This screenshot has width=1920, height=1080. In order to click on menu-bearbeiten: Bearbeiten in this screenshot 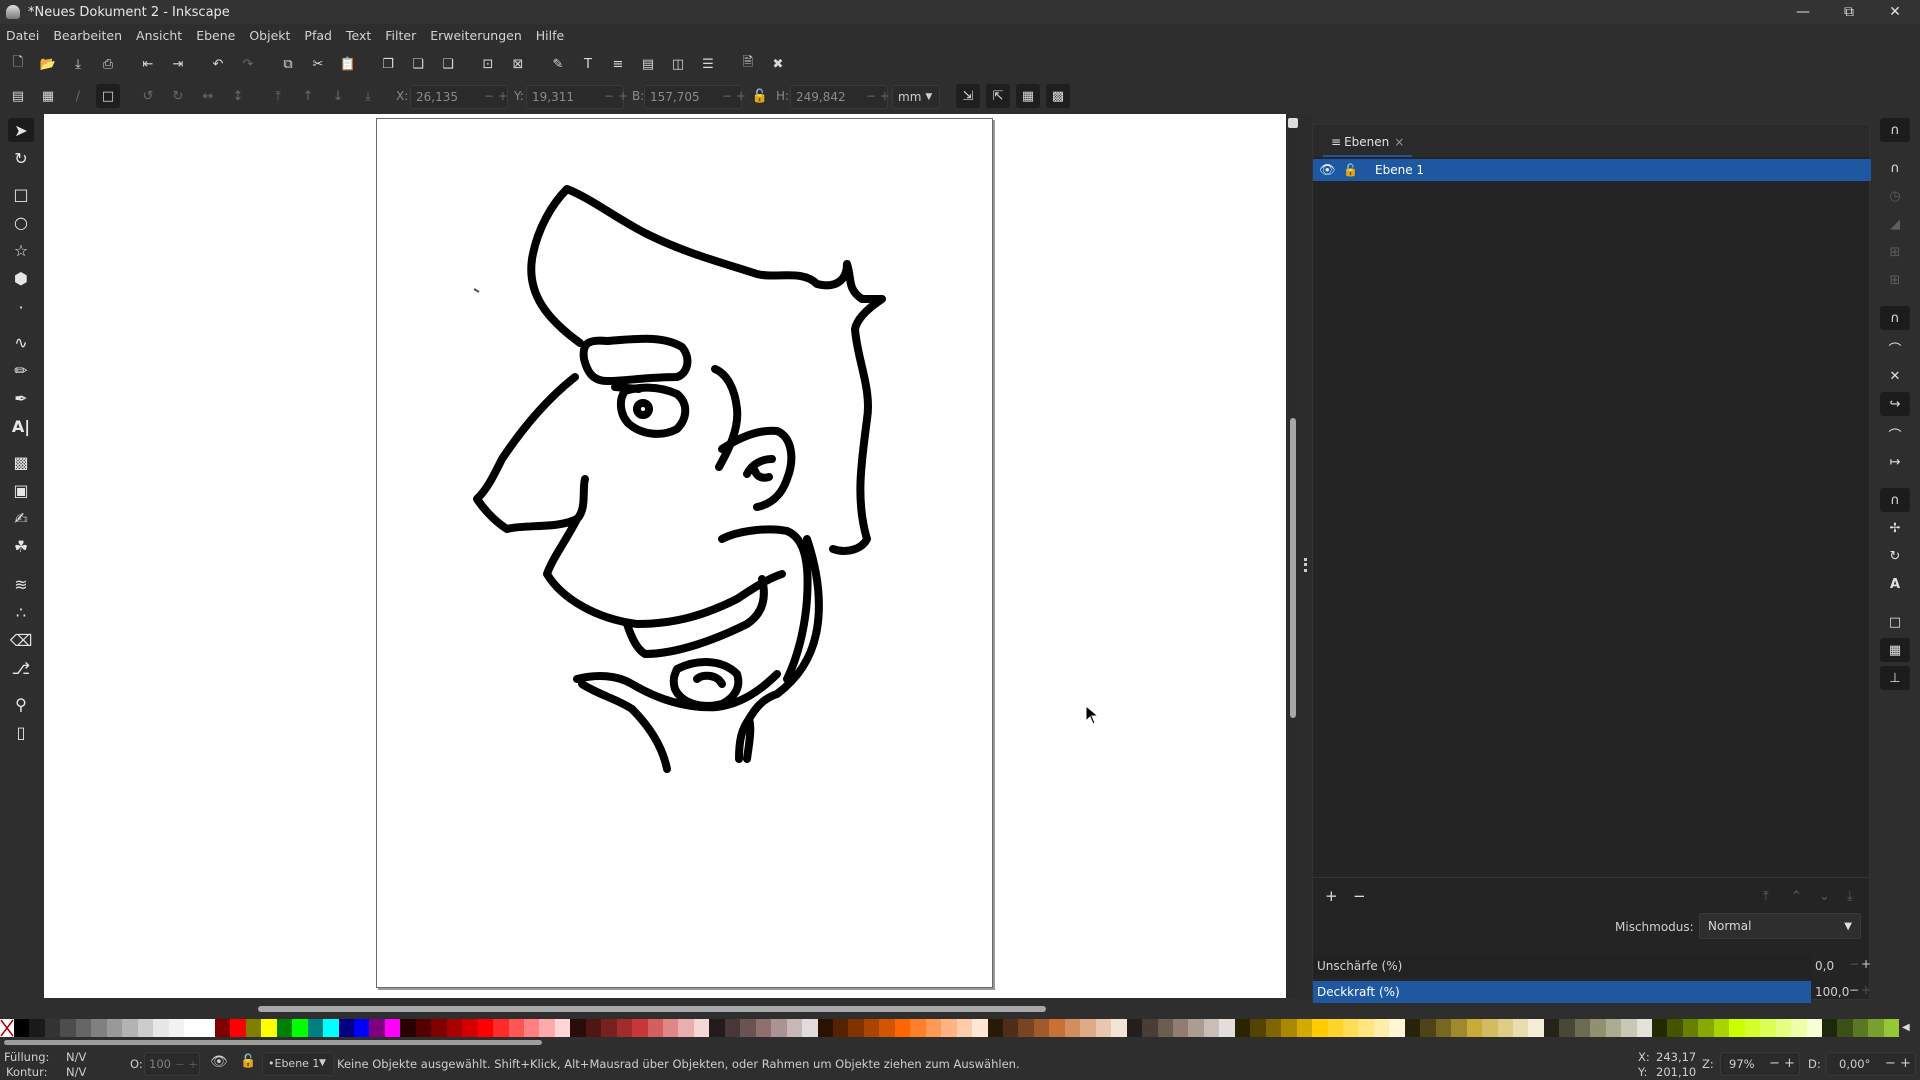, I will do `click(87, 35)`.